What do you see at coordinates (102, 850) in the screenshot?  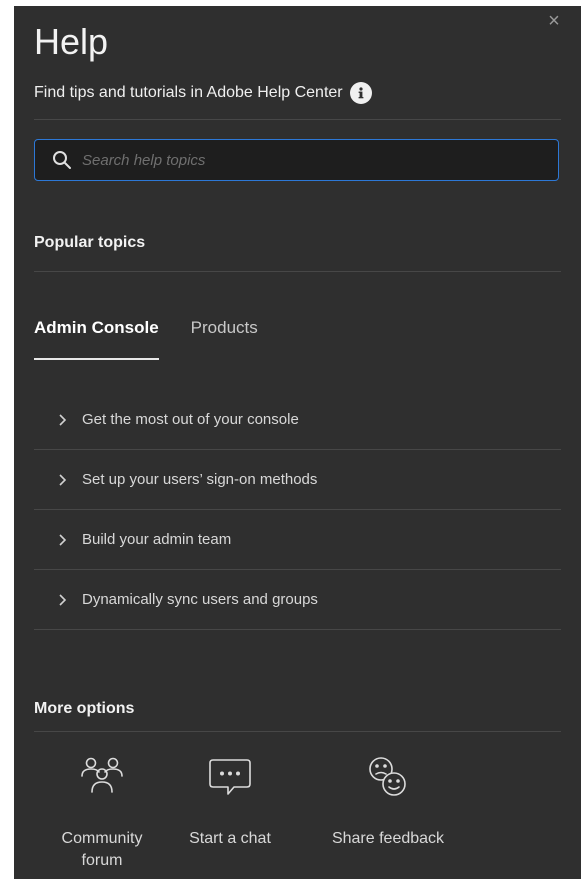 I see `community-forum-label: Community forum` at bounding box center [102, 850].